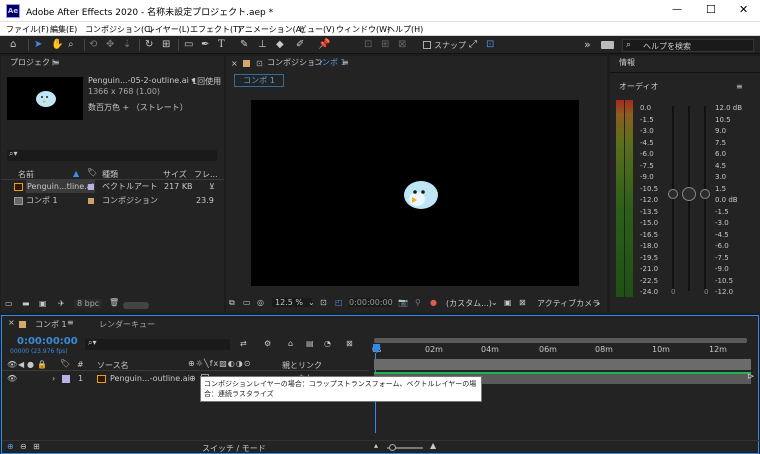 This screenshot has height=454, width=760. I want to click on bit-depth-button: 8 bpc, so click(88, 303).